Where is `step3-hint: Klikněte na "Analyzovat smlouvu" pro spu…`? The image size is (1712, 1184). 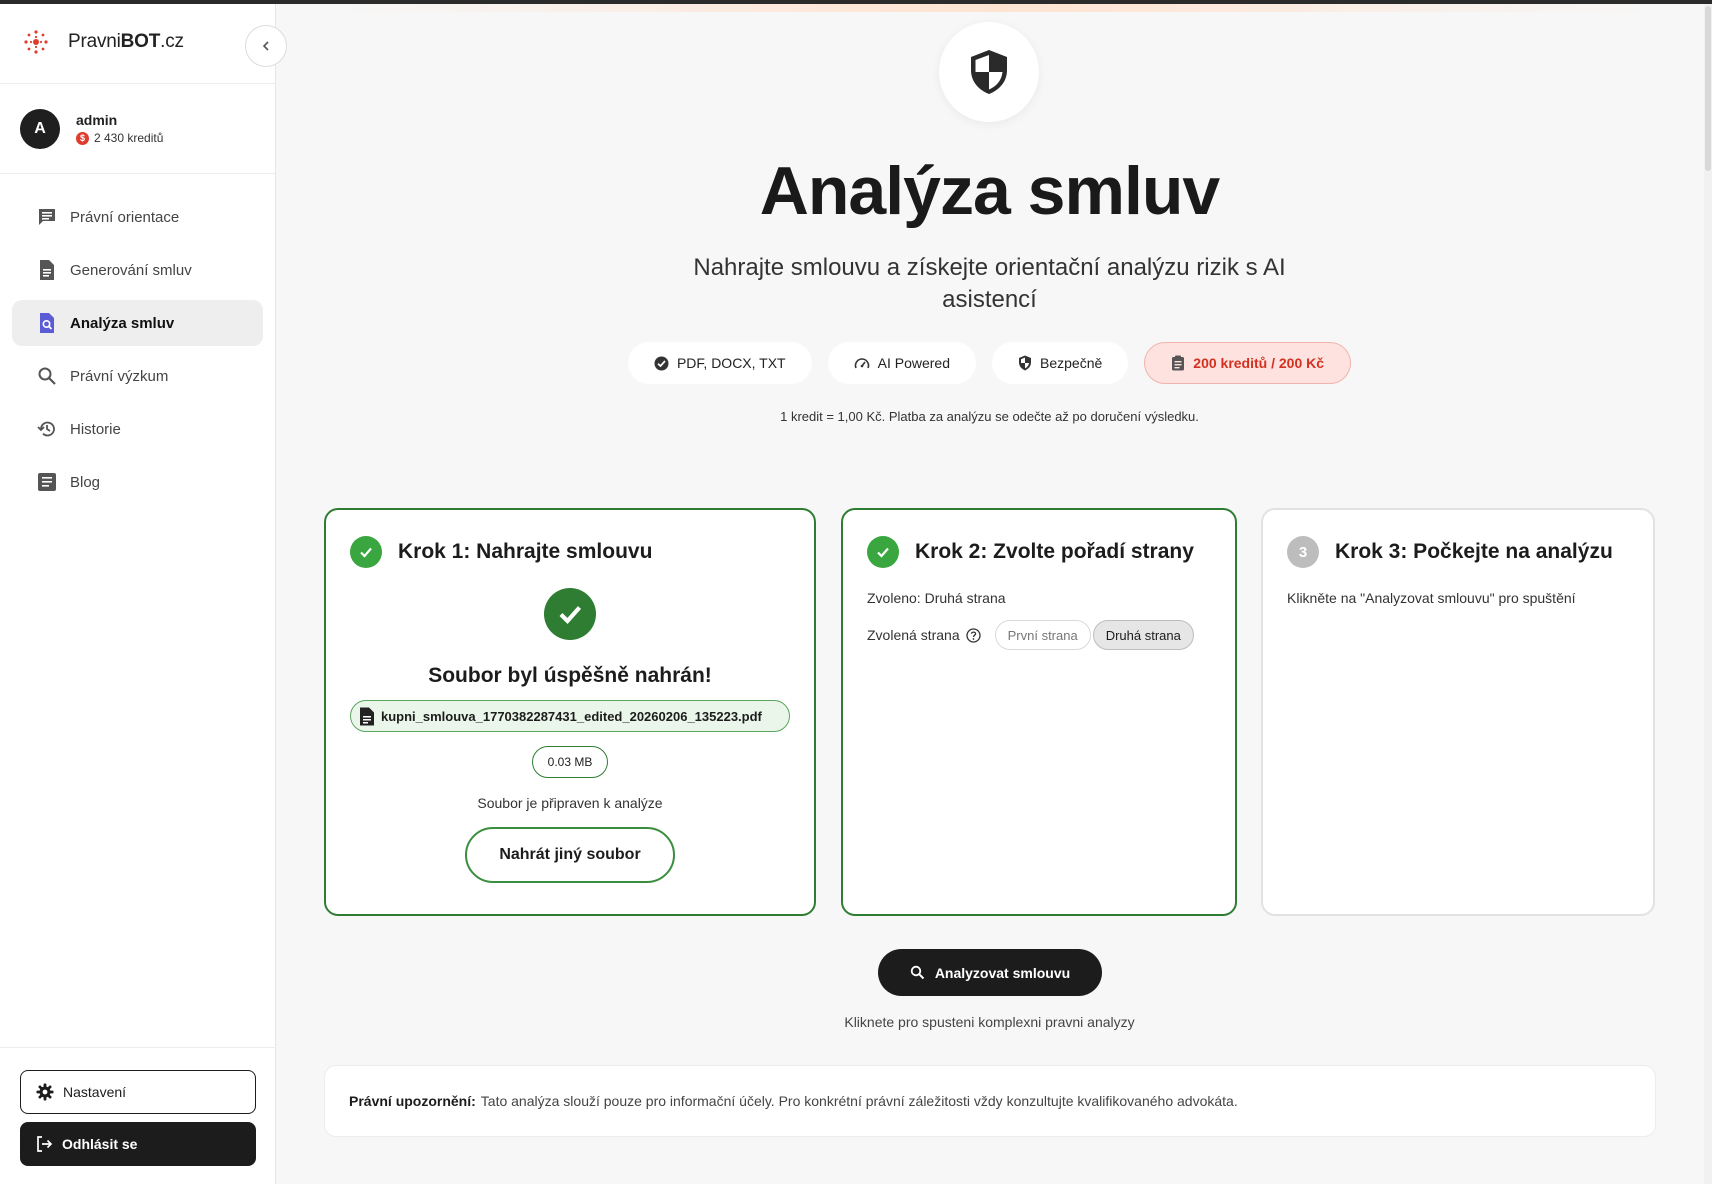 step3-hint: Klikněte na "Analyzovat smlouvu" pro spu… is located at coordinates (1431, 598).